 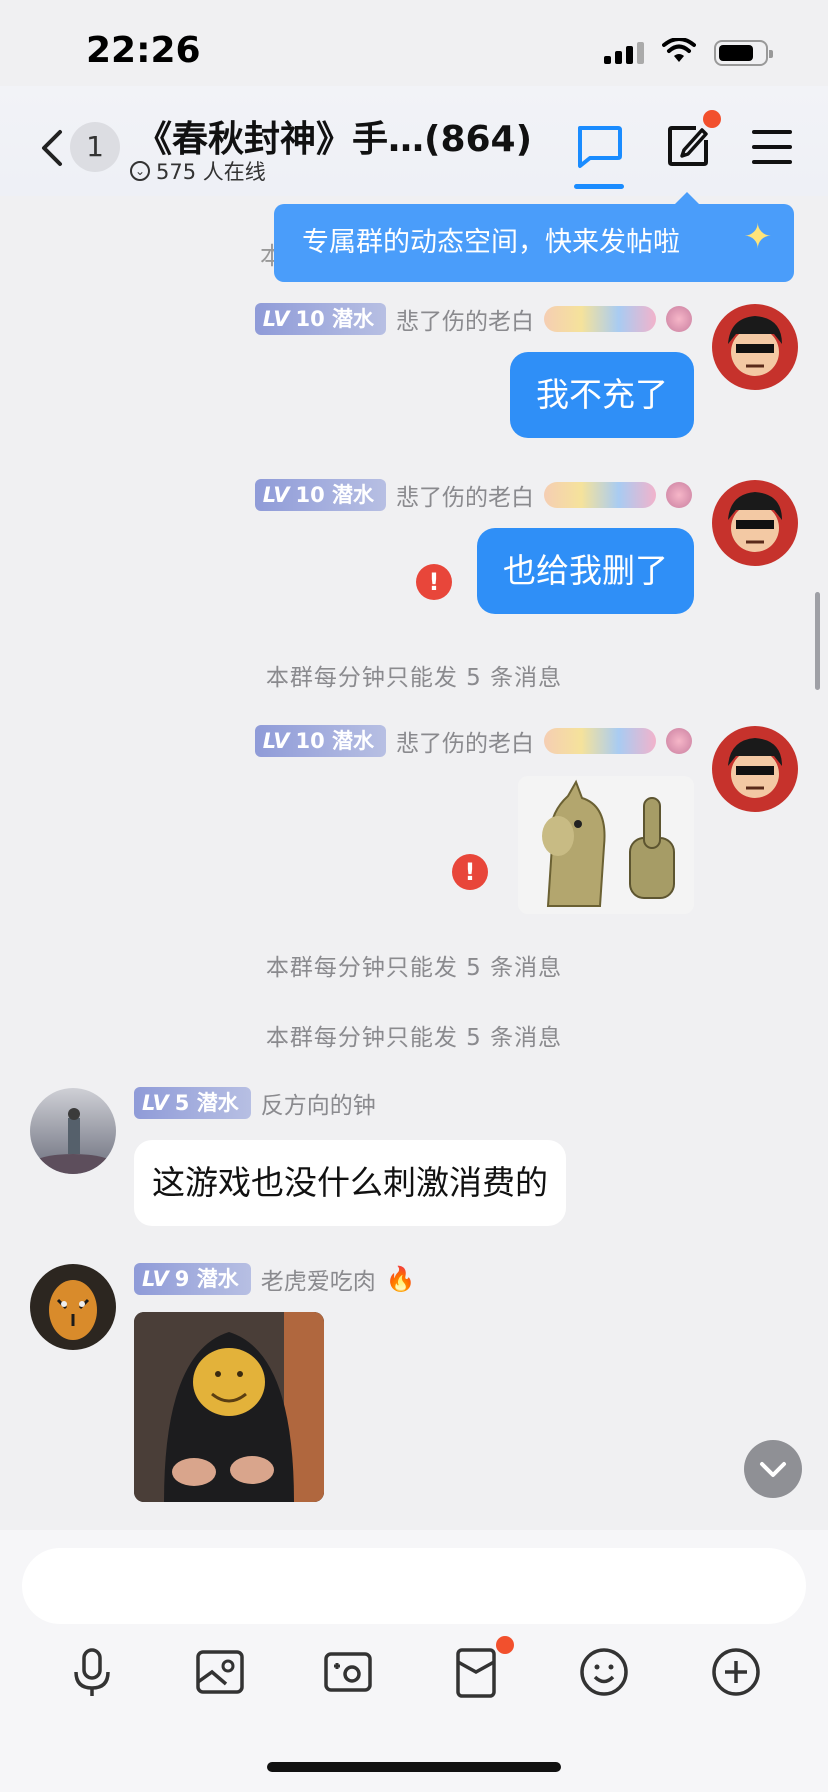 I want to click on tooltip-text: 专属群的动态空间，快来发帖啦, so click(x=491, y=242).